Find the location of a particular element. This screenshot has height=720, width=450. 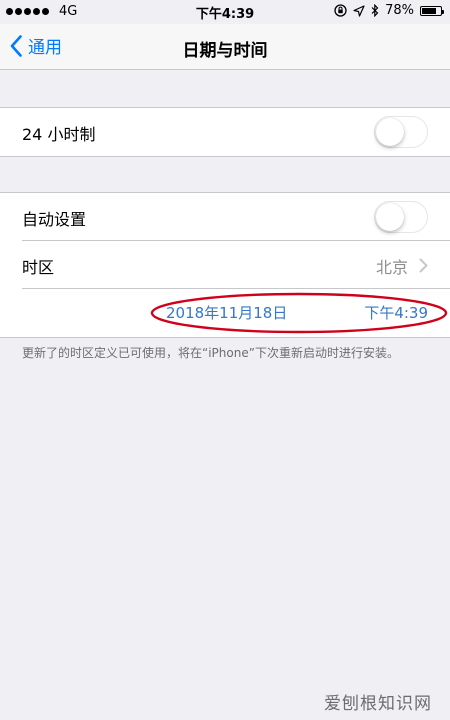

auto-set-toggle is located at coordinates (401, 217).